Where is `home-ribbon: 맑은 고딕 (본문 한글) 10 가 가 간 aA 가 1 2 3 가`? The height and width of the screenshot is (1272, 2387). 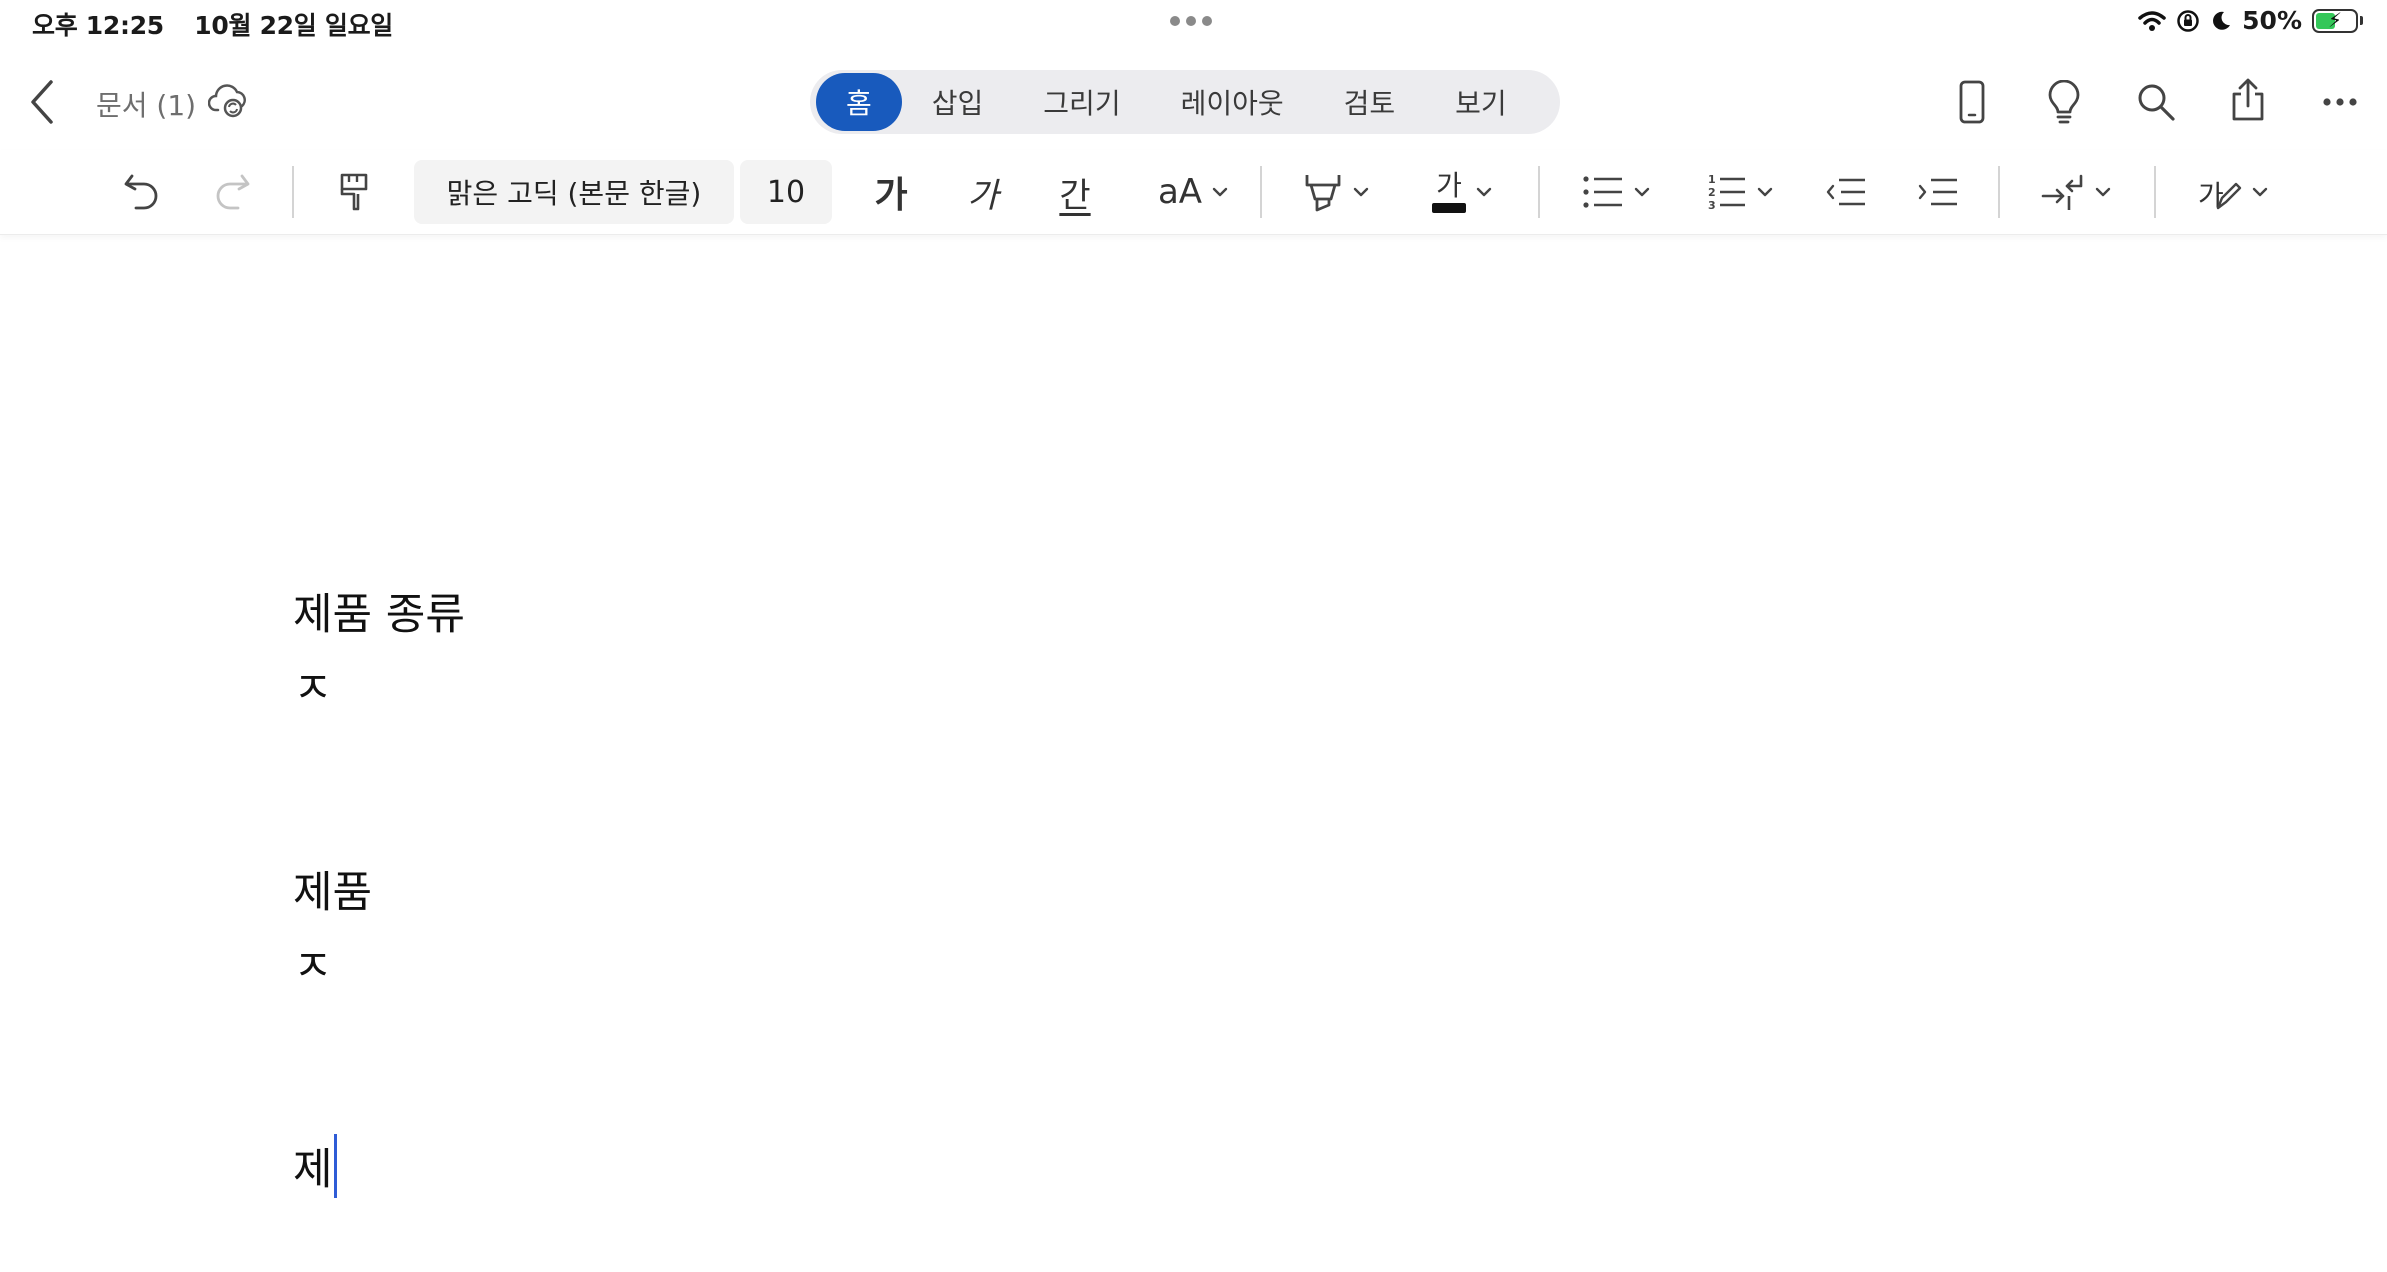 home-ribbon: 맑은 고딕 (본문 한글) 10 가 가 간 aA 가 1 2 3 가 is located at coordinates (1193, 192).